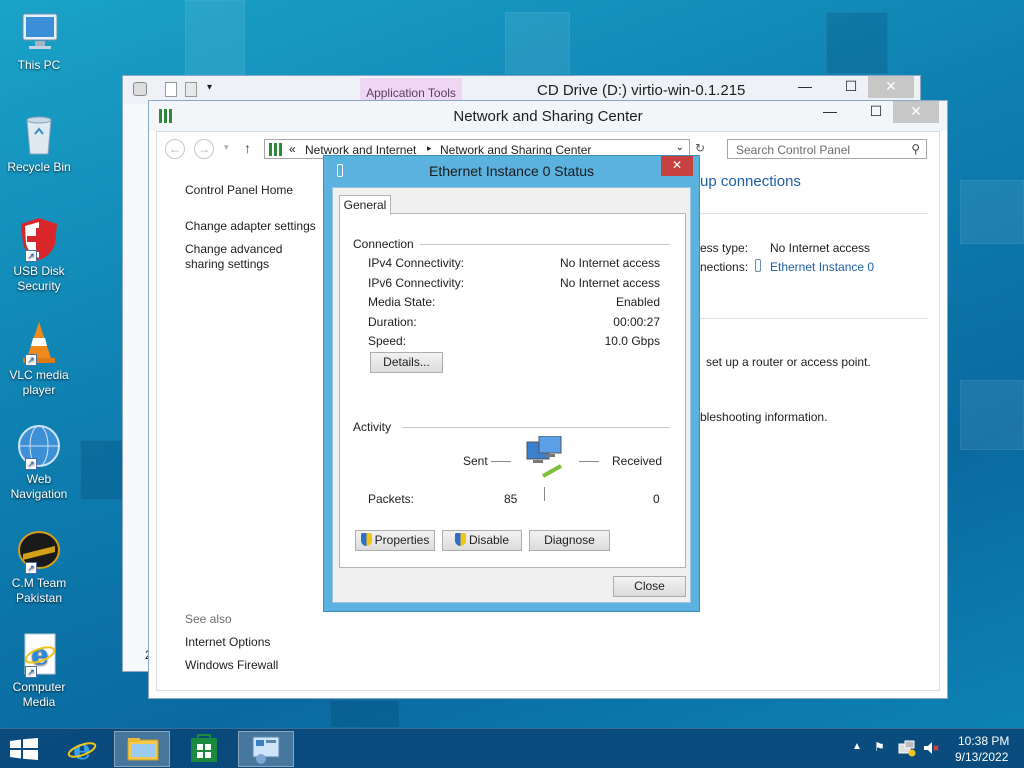 This screenshot has height=768, width=1024. I want to click on desktop-icon-label: Recycle Bin, so click(39, 167).